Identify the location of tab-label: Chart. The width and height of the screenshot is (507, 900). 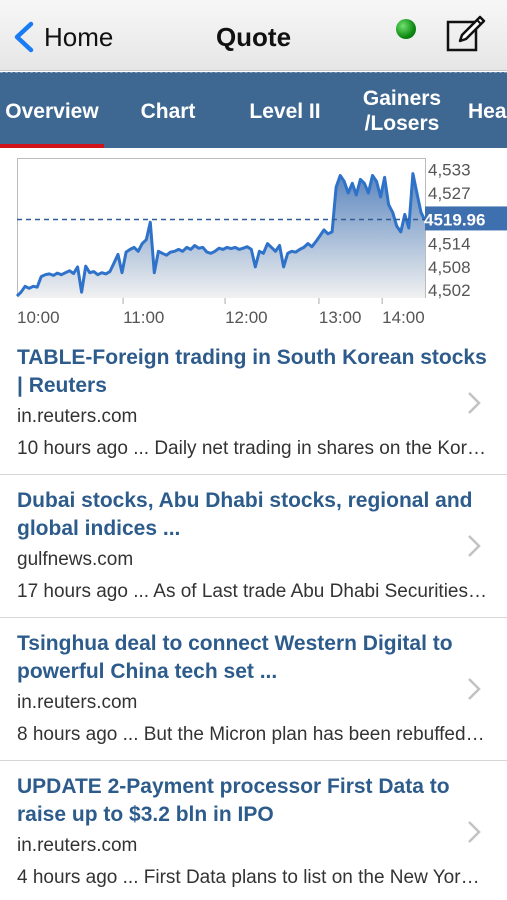
(168, 111).